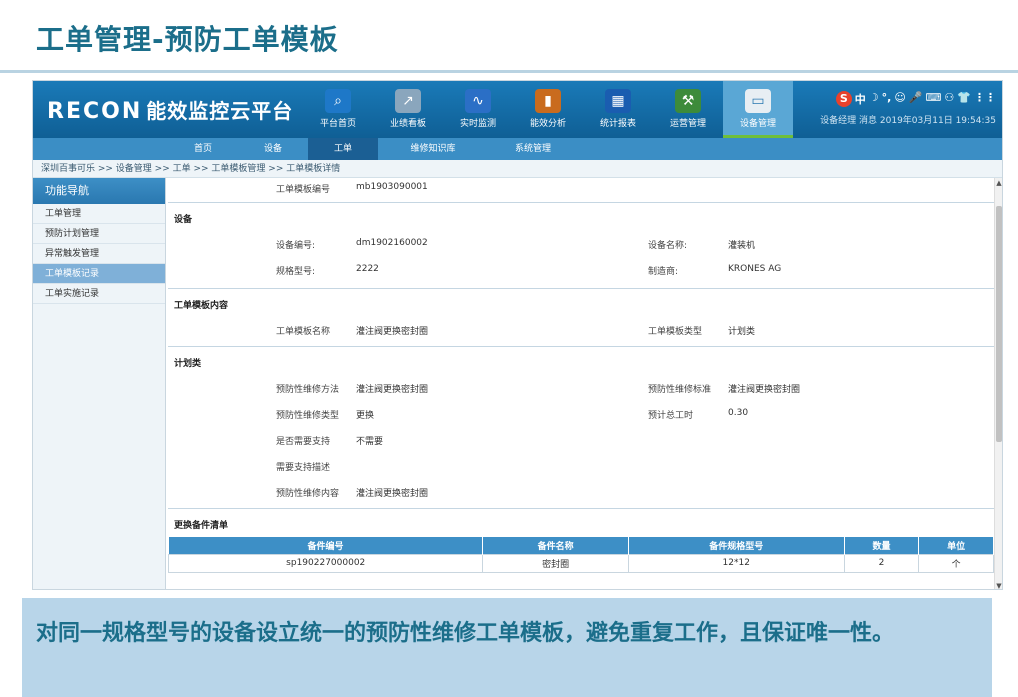  Describe the element at coordinates (843, 98) in the screenshot. I see `sogou-icon: S` at that location.